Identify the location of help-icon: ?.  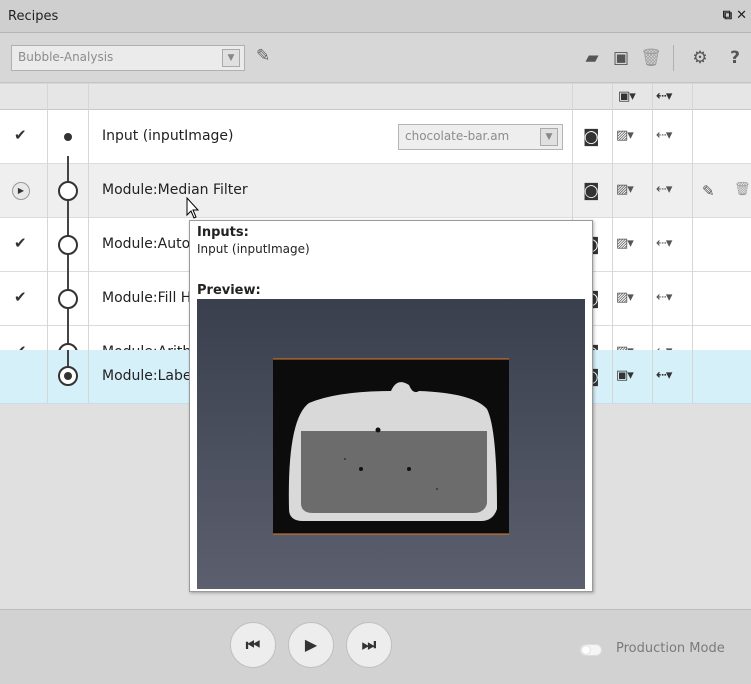
(735, 58).